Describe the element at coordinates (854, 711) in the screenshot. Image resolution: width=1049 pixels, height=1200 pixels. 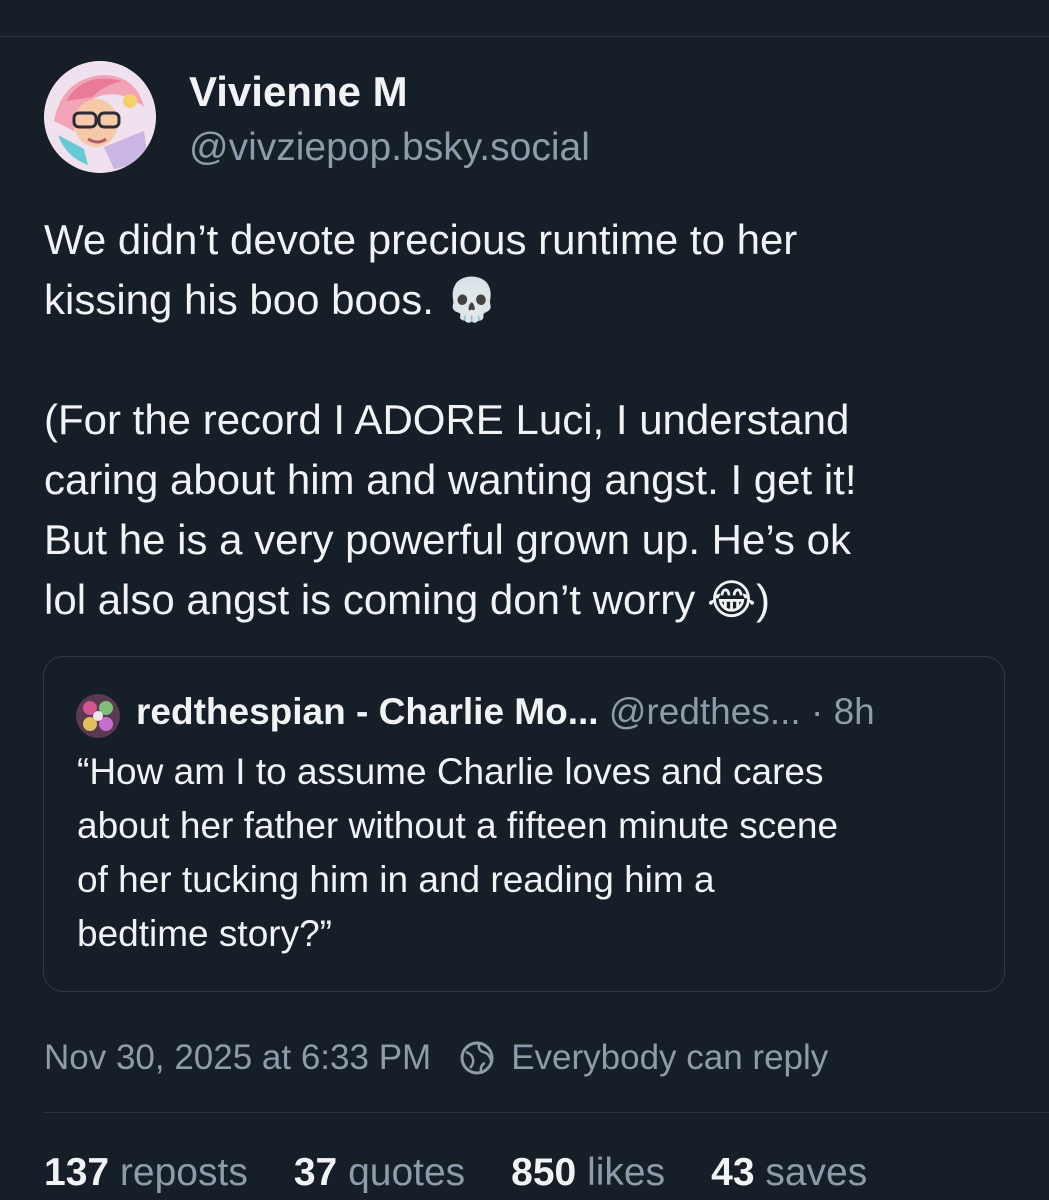
I see `quoted-post-time: 8h` at that location.